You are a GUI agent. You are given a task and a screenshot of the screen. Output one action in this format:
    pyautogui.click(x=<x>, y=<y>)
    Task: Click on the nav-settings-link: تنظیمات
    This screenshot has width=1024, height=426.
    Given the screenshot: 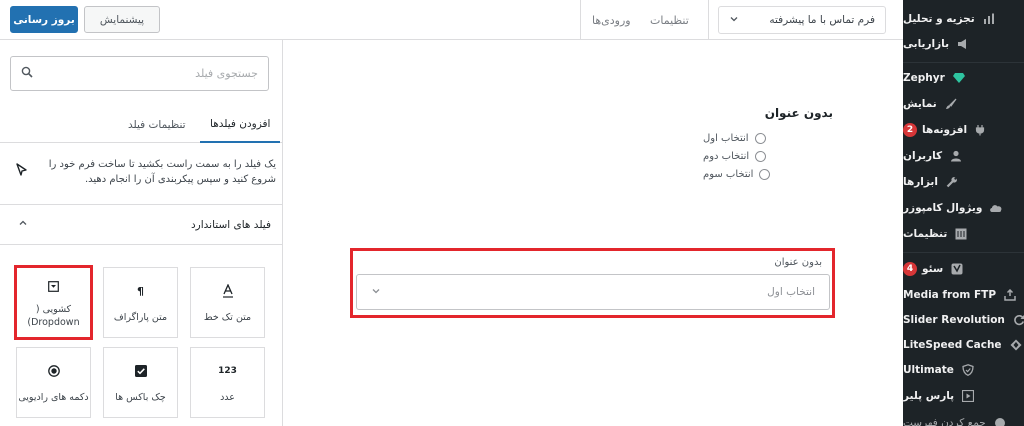 What is the action you would take?
    pyautogui.click(x=669, y=20)
    